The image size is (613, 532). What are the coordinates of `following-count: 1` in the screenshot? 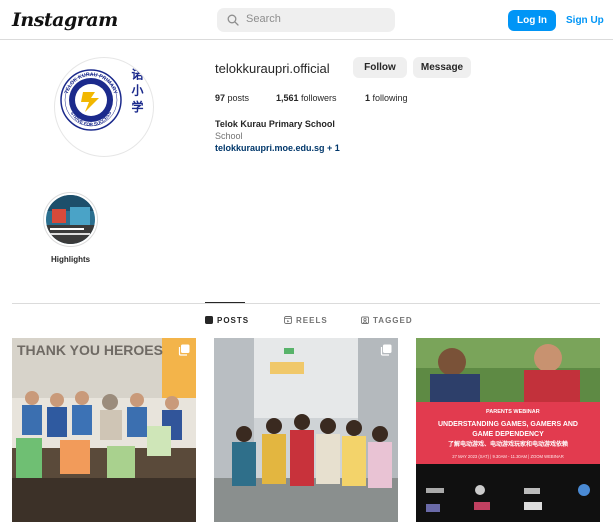 It's located at (368, 98).